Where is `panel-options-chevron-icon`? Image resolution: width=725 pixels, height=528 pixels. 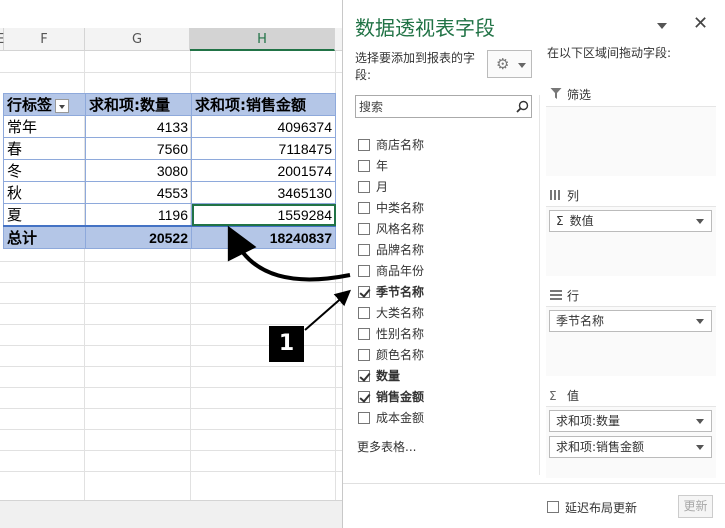
panel-options-chevron-icon is located at coordinates (662, 26).